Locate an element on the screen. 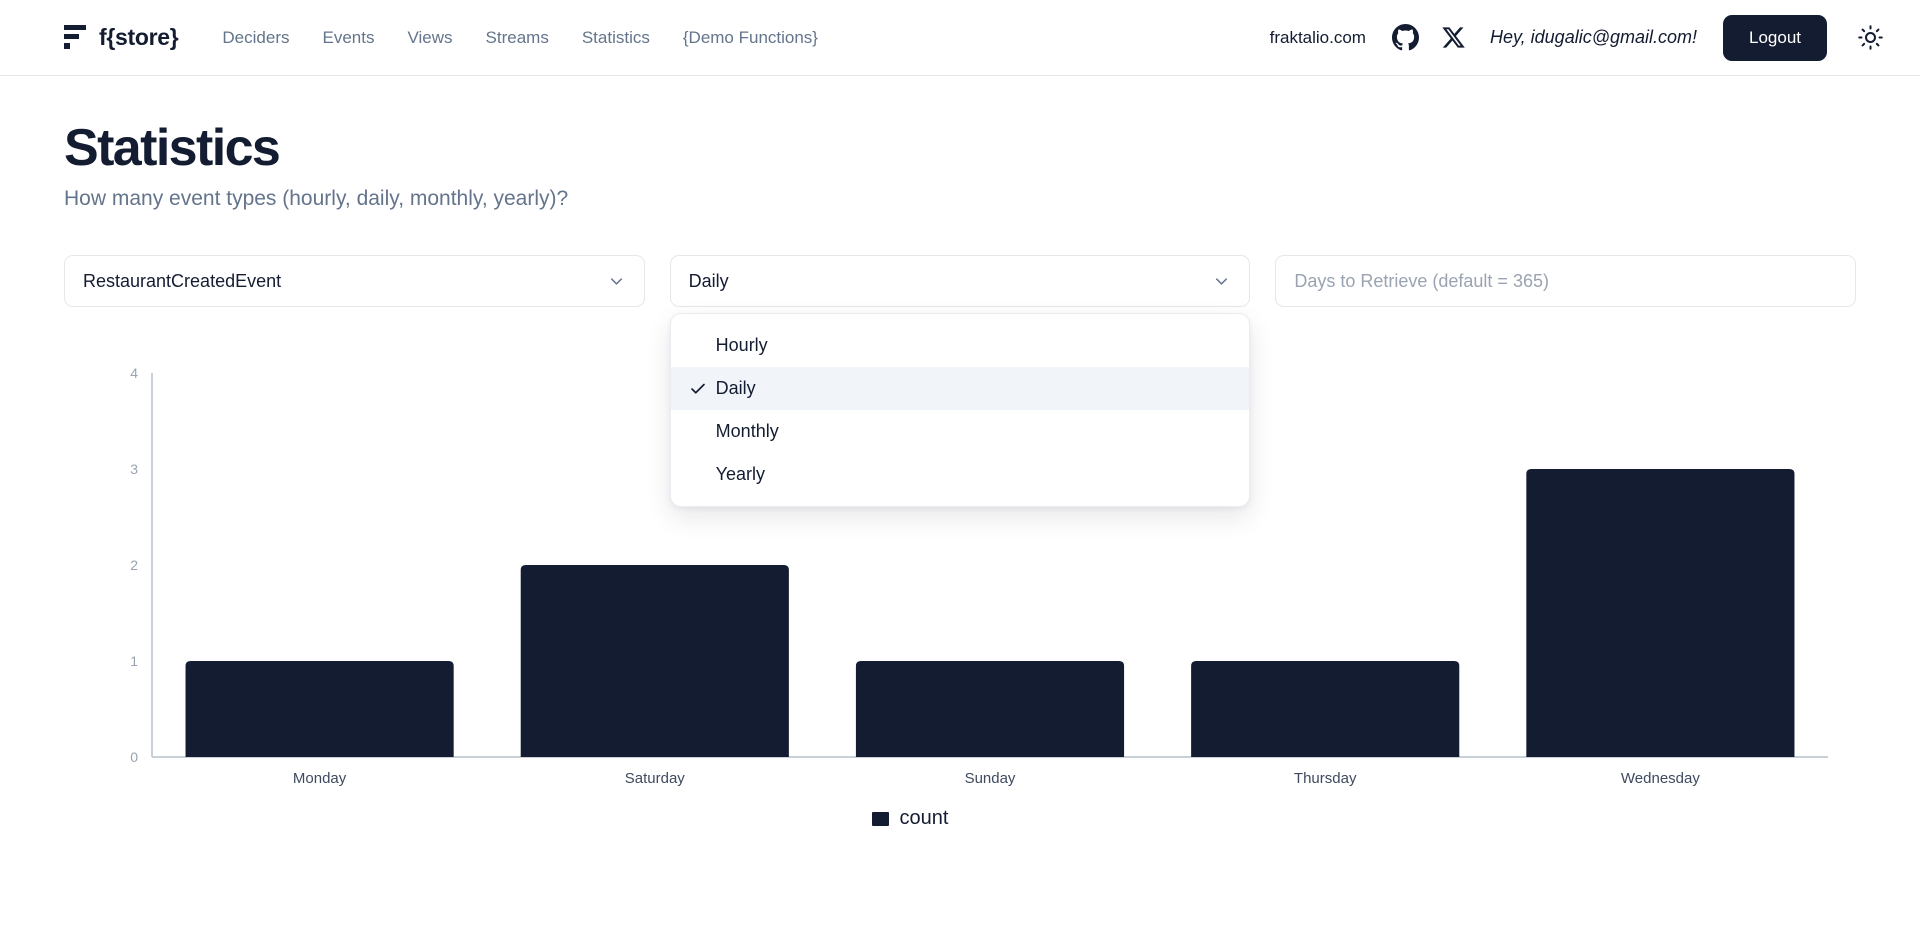  days-to-retrieve-input is located at coordinates (1566, 281).